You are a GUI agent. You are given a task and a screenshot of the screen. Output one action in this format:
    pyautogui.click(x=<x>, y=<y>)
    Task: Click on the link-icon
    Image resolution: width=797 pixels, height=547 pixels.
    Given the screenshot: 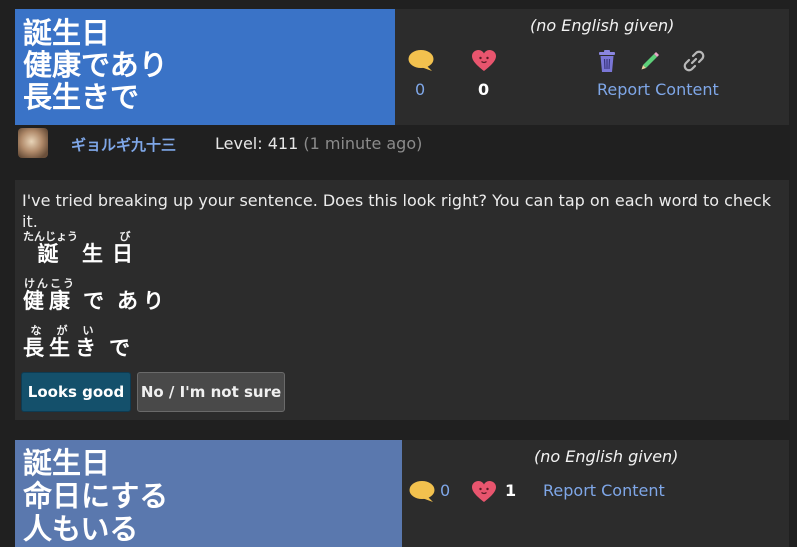 What is the action you would take?
    pyautogui.click(x=694, y=61)
    